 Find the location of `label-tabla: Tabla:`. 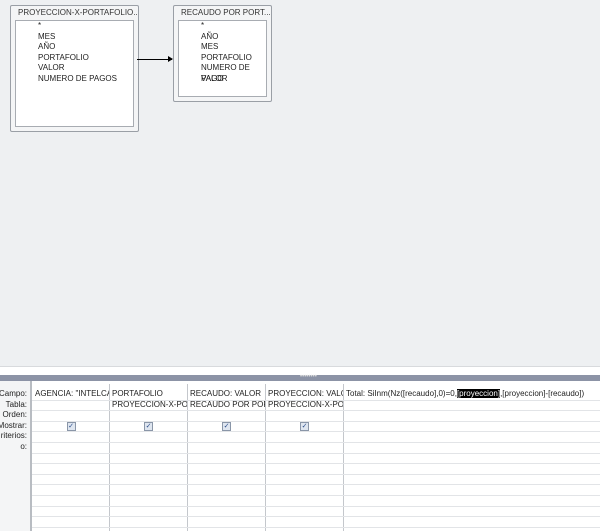

label-tabla: Tabla: is located at coordinates (16, 404).